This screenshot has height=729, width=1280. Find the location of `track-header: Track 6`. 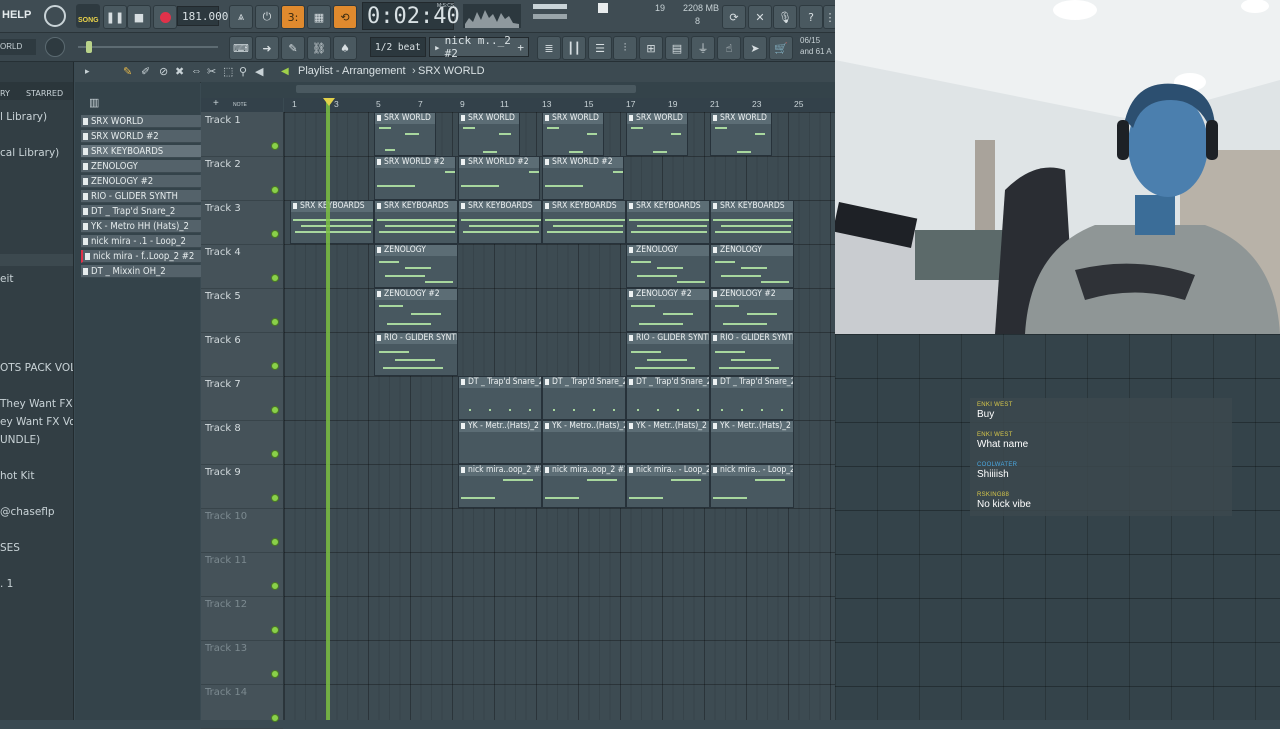

track-header: Track 6 is located at coordinates (242, 354).